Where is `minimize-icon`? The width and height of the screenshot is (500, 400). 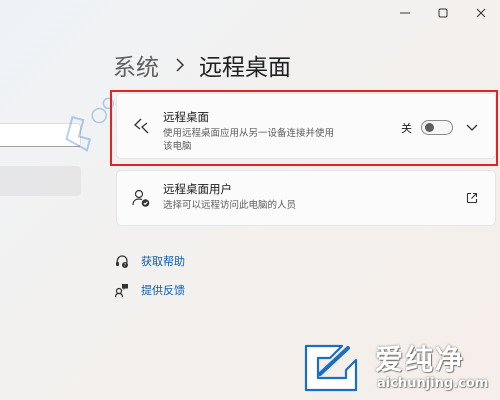 minimize-icon is located at coordinates (405, 13).